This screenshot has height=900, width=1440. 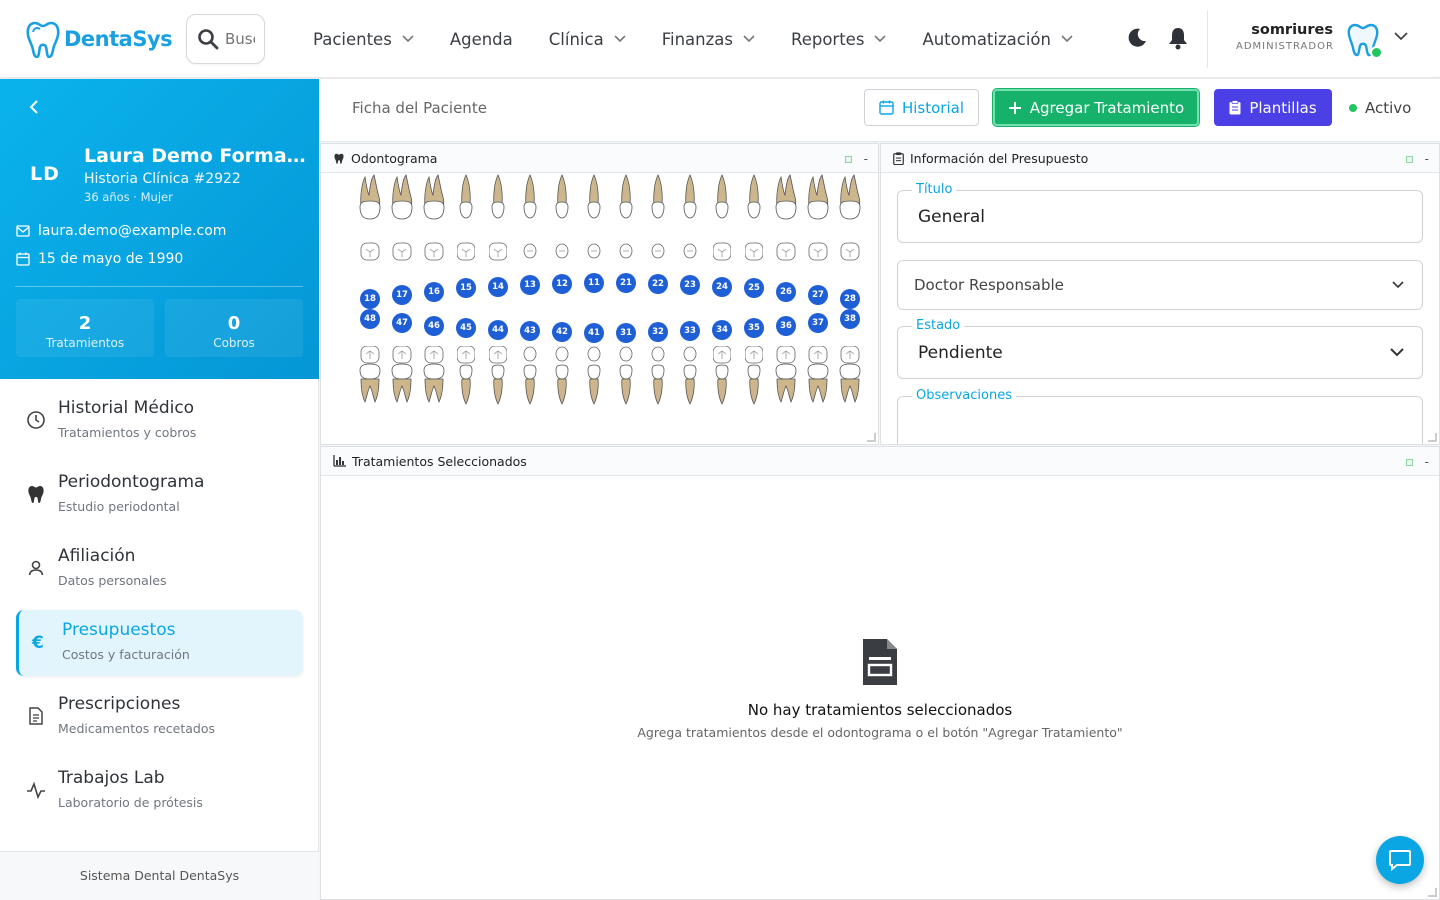 What do you see at coordinates (1273, 107) in the screenshot?
I see `templates-button: Plantillas` at bounding box center [1273, 107].